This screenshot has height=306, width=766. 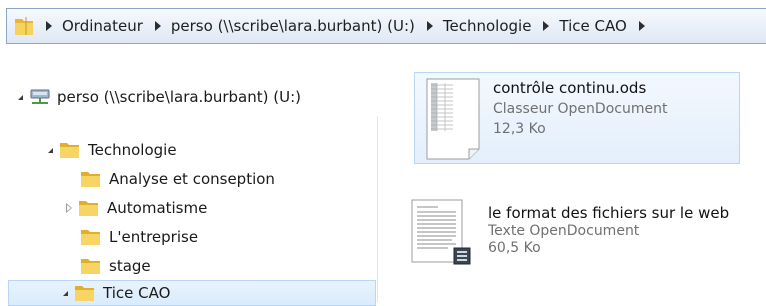 What do you see at coordinates (519, 129) in the screenshot?
I see `file-size: 12,3 Ko` at bounding box center [519, 129].